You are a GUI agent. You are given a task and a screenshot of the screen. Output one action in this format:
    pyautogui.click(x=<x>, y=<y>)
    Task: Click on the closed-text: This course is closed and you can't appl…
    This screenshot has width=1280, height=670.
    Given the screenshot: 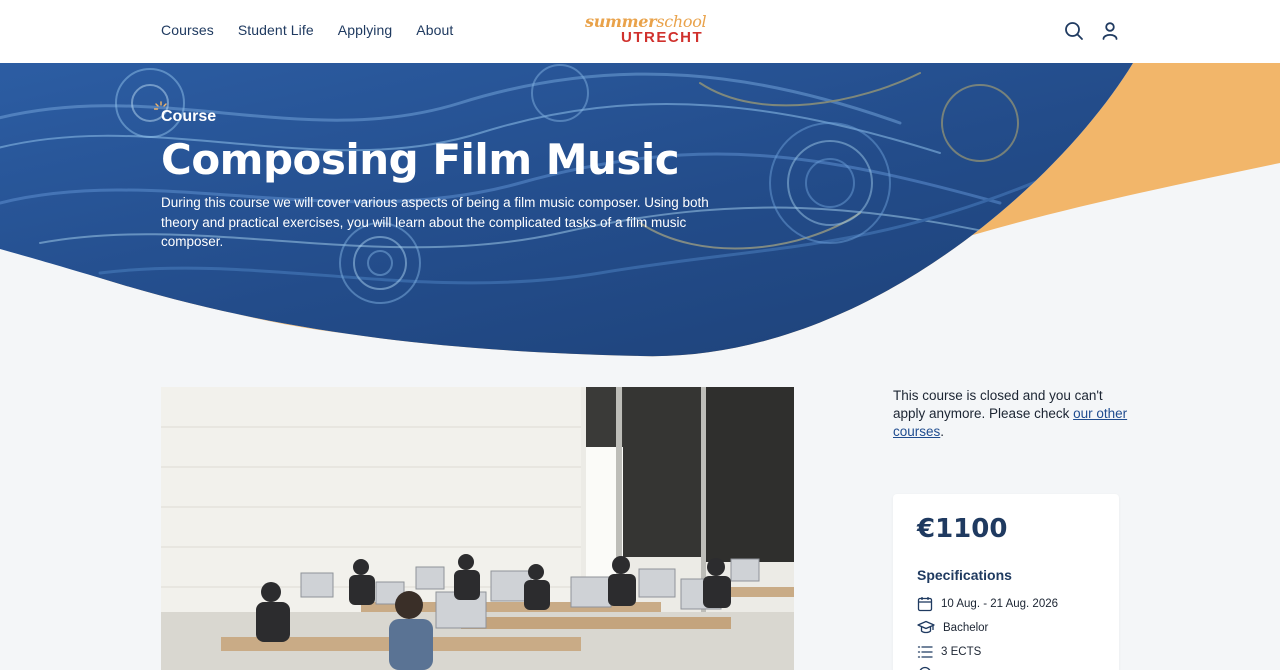 What is the action you would take?
    pyautogui.click(x=998, y=404)
    